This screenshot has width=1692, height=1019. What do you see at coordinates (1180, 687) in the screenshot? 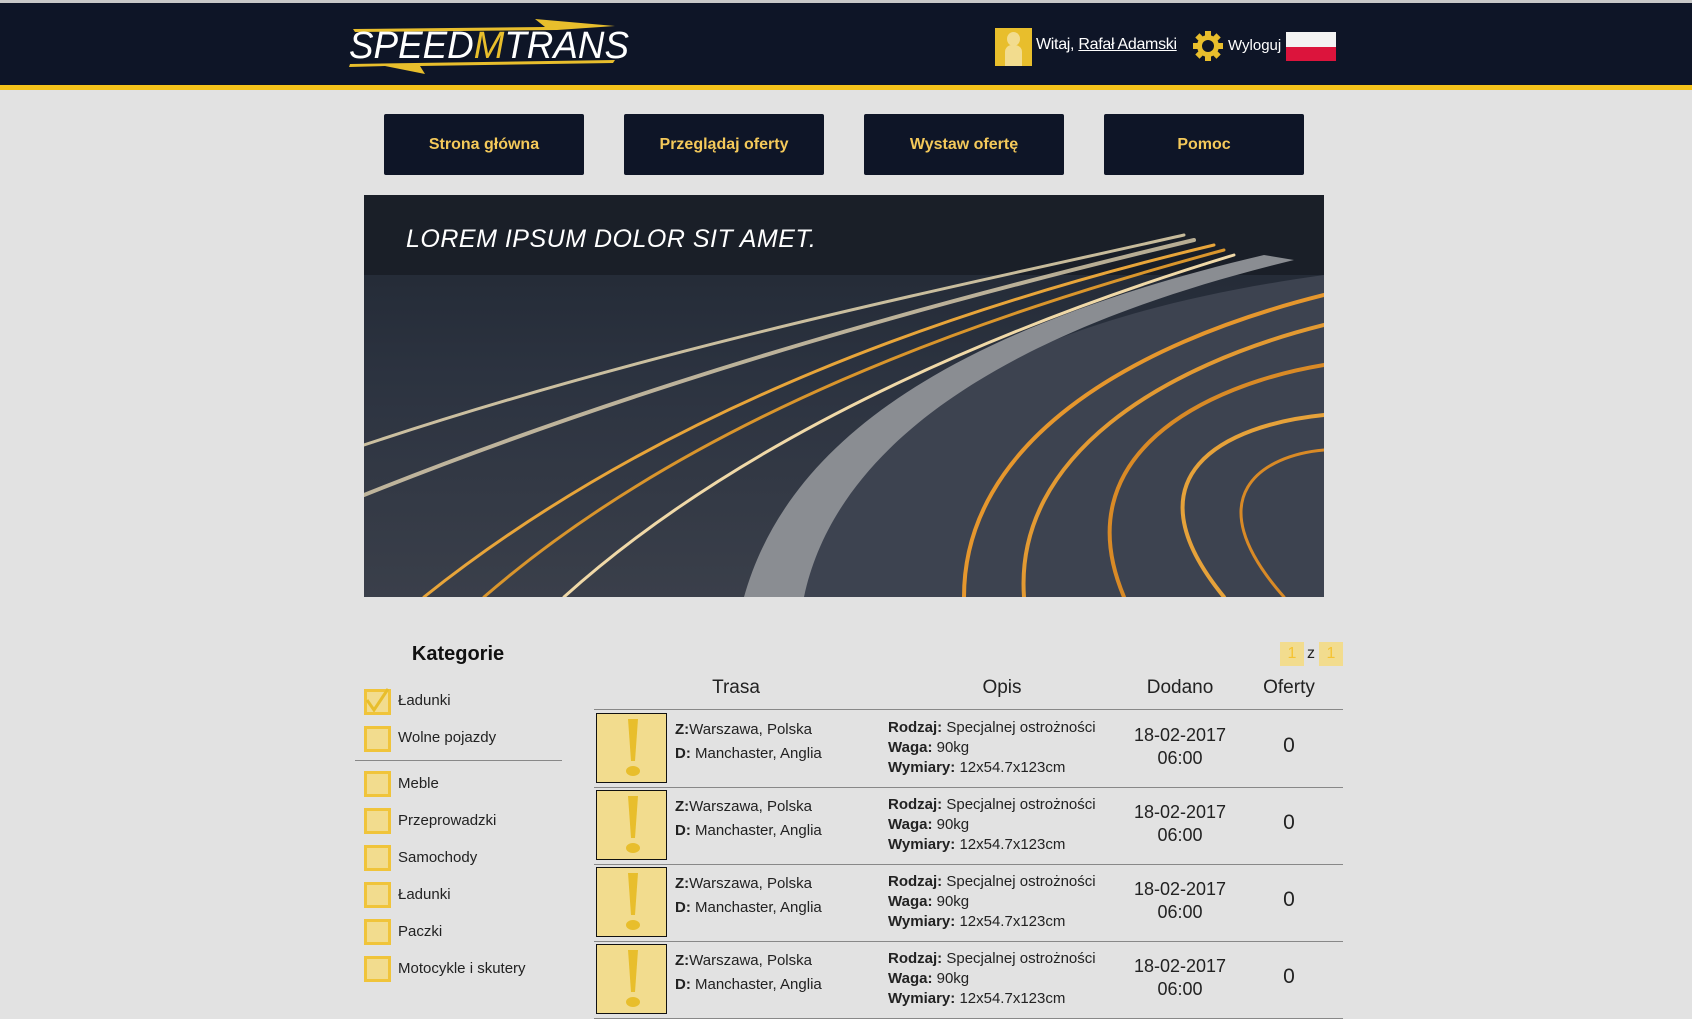
I see `column-header-dodano: Dodano` at bounding box center [1180, 687].